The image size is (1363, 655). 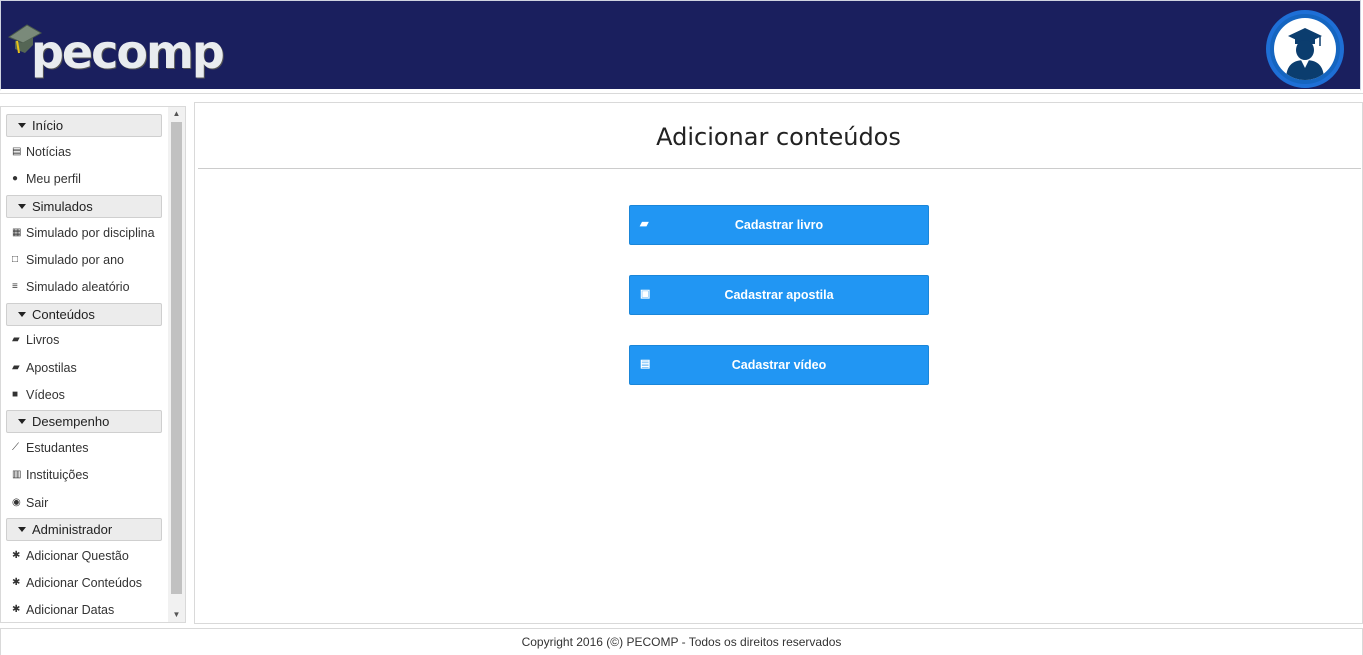 What do you see at coordinates (63, 314) in the screenshot?
I see `sidebar-group-label: Conteúdos` at bounding box center [63, 314].